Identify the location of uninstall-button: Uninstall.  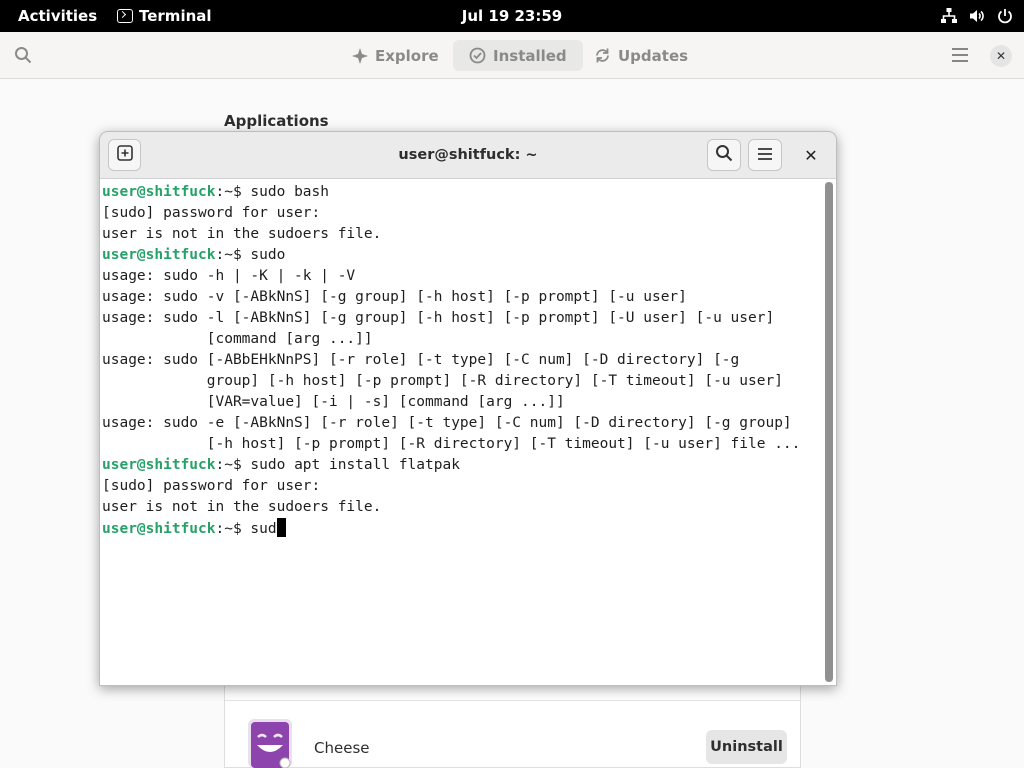
(746, 747).